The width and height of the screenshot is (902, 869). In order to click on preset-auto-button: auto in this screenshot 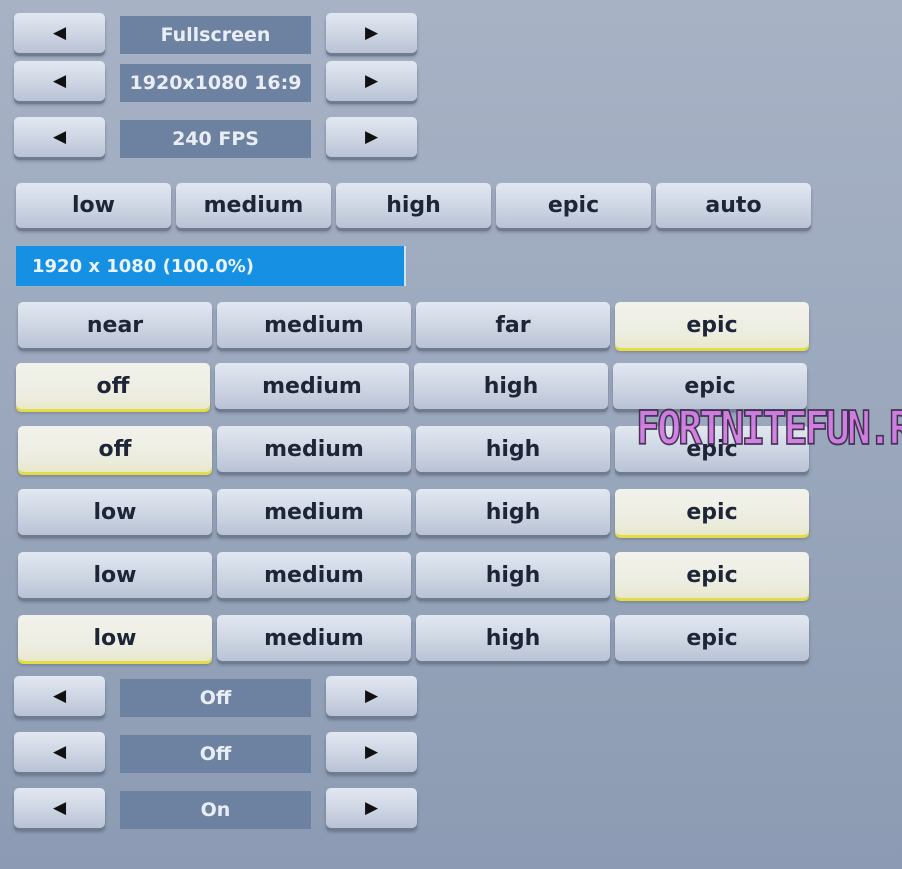, I will do `click(733, 205)`.